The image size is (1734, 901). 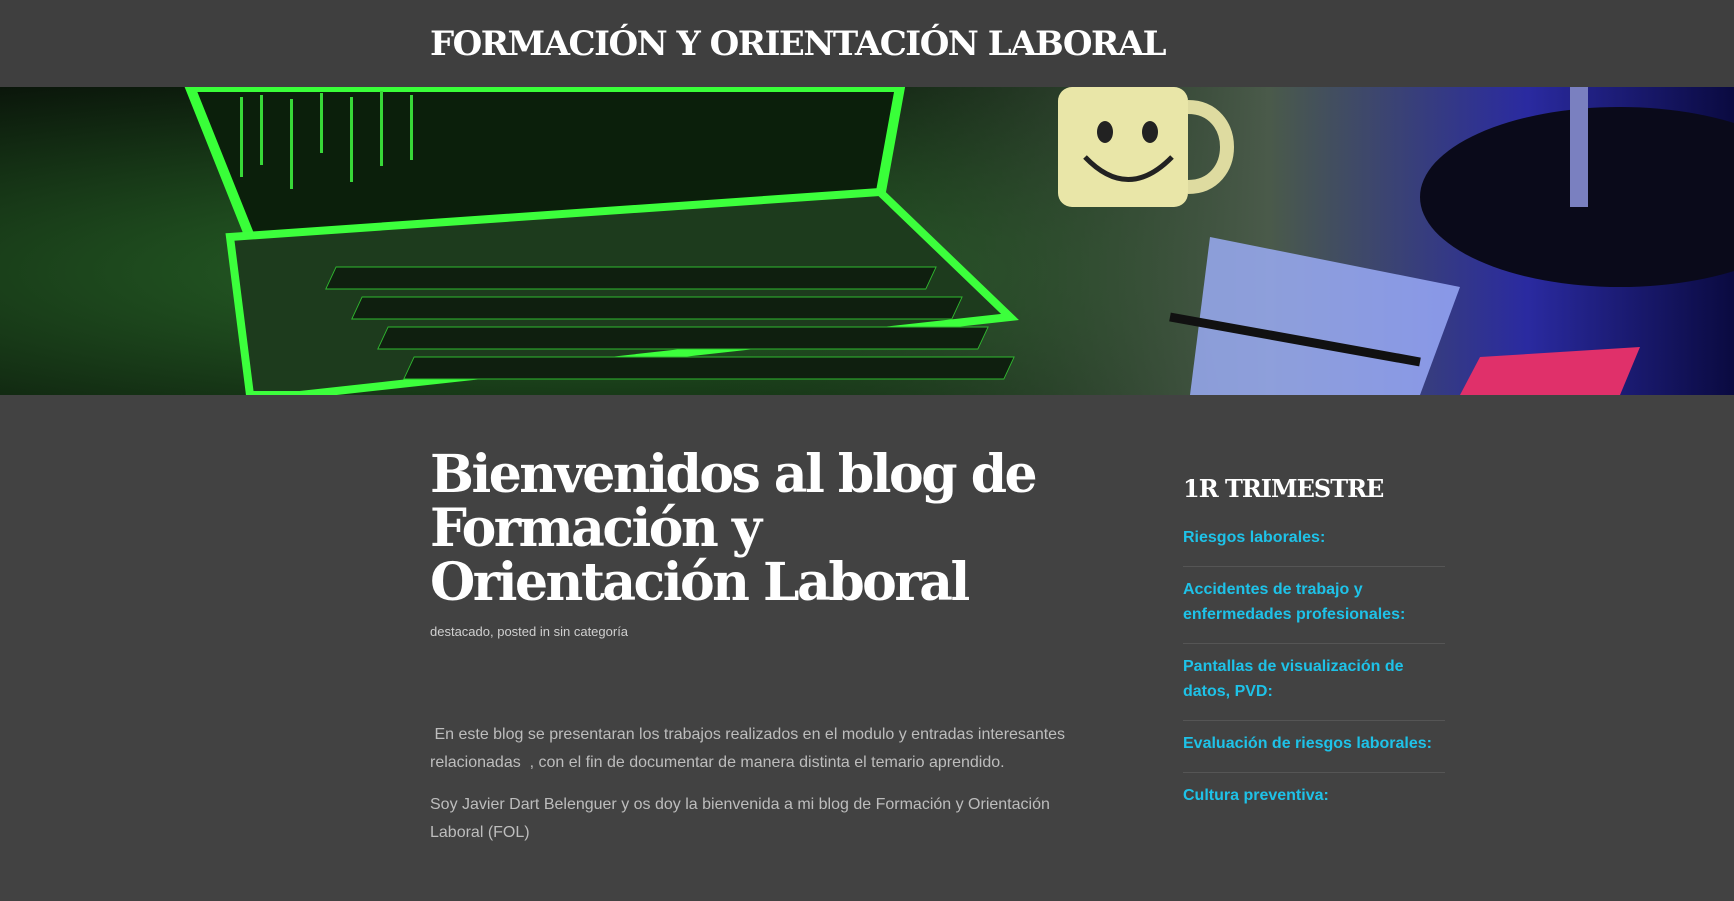 What do you see at coordinates (1314, 743) in the screenshot?
I see `sidebar-link-evaluacion-riesgos: Evaluación de riesgos laborales:` at bounding box center [1314, 743].